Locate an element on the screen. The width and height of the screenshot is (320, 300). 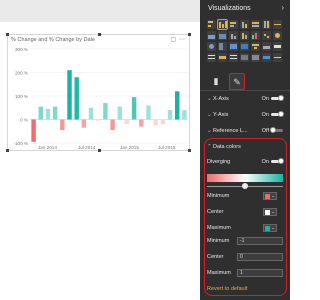
fields-icon: ▮ is located at coordinates (216, 81).